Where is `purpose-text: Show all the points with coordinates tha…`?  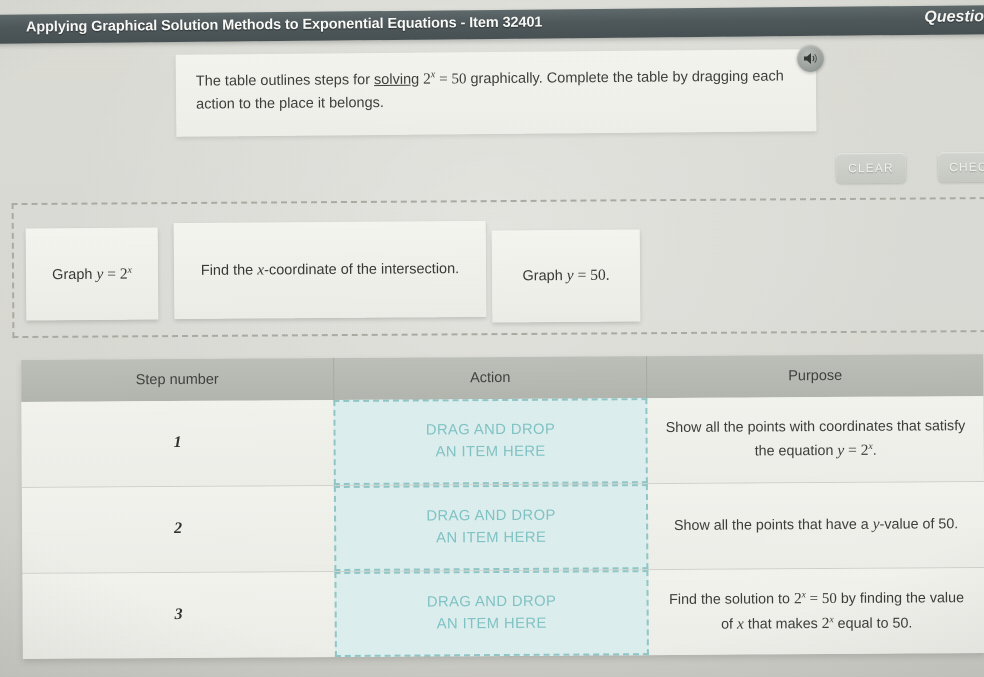 purpose-text: Show all the points with coordinates tha… is located at coordinates (815, 439).